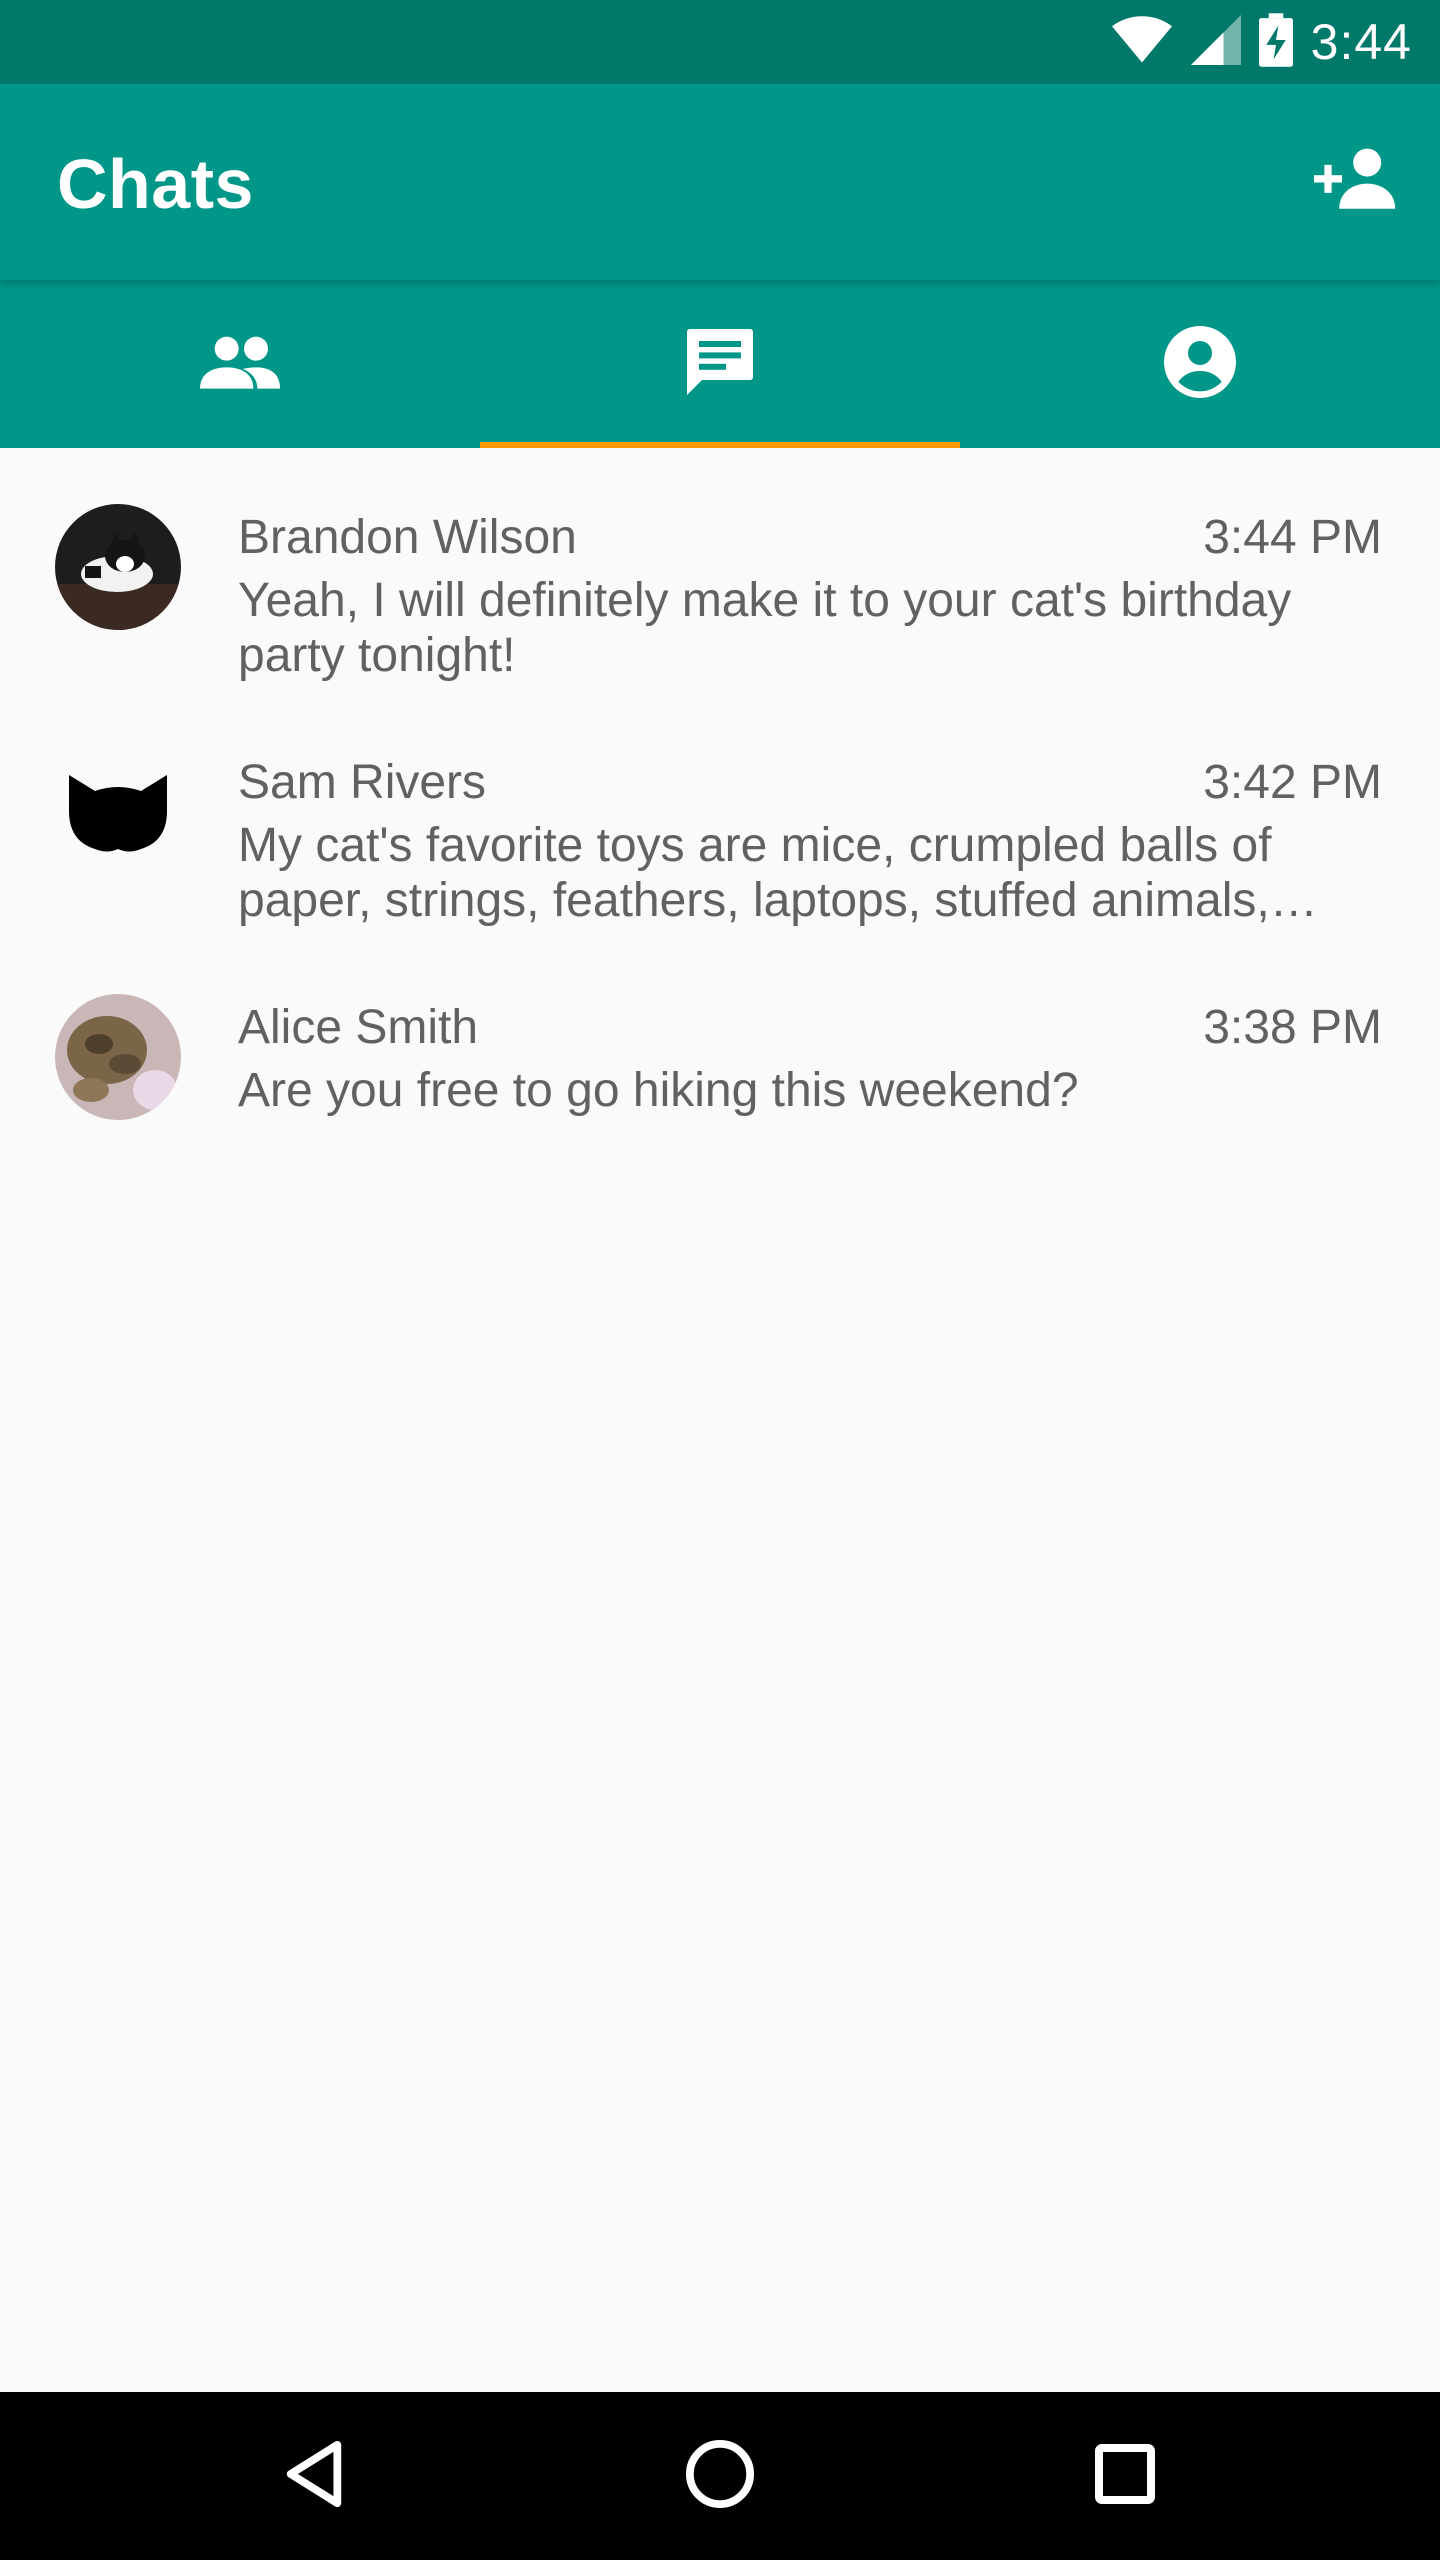 This screenshot has height=2560, width=1440. I want to click on chat-message-preview: Are you free to go hiking this weekend?, so click(658, 1090).